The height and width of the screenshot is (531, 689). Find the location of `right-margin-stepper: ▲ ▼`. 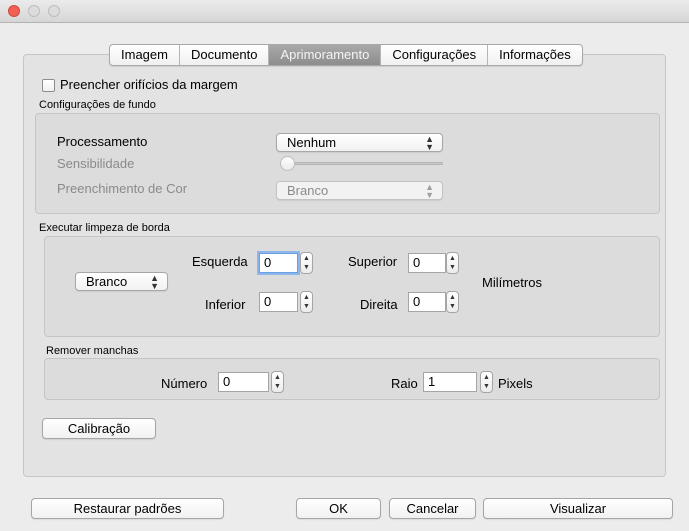

right-margin-stepper: ▲ ▼ is located at coordinates (452, 302).